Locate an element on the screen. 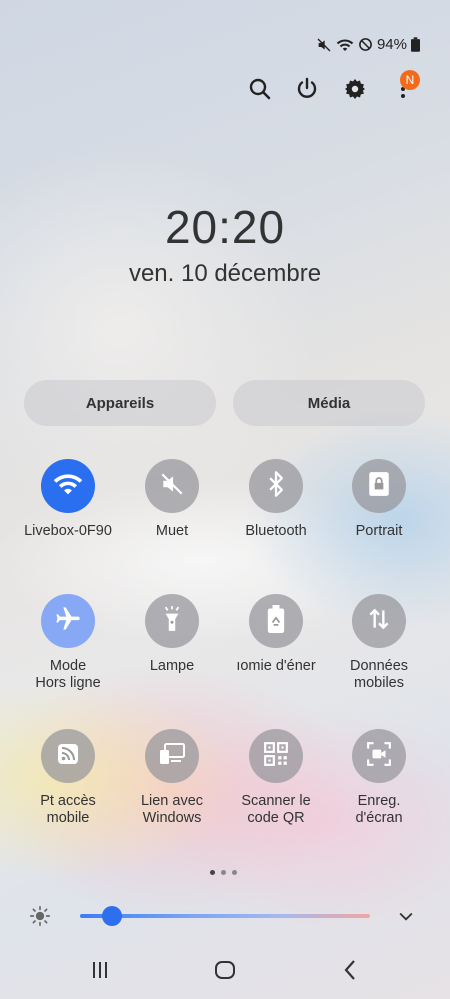 The image size is (450, 999). airplane-icon is located at coordinates (68, 621).